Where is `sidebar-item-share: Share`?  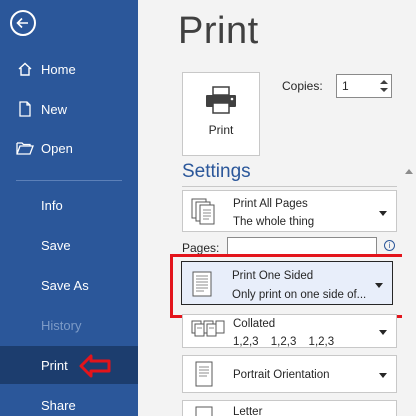 sidebar-item-share: Share is located at coordinates (69, 401).